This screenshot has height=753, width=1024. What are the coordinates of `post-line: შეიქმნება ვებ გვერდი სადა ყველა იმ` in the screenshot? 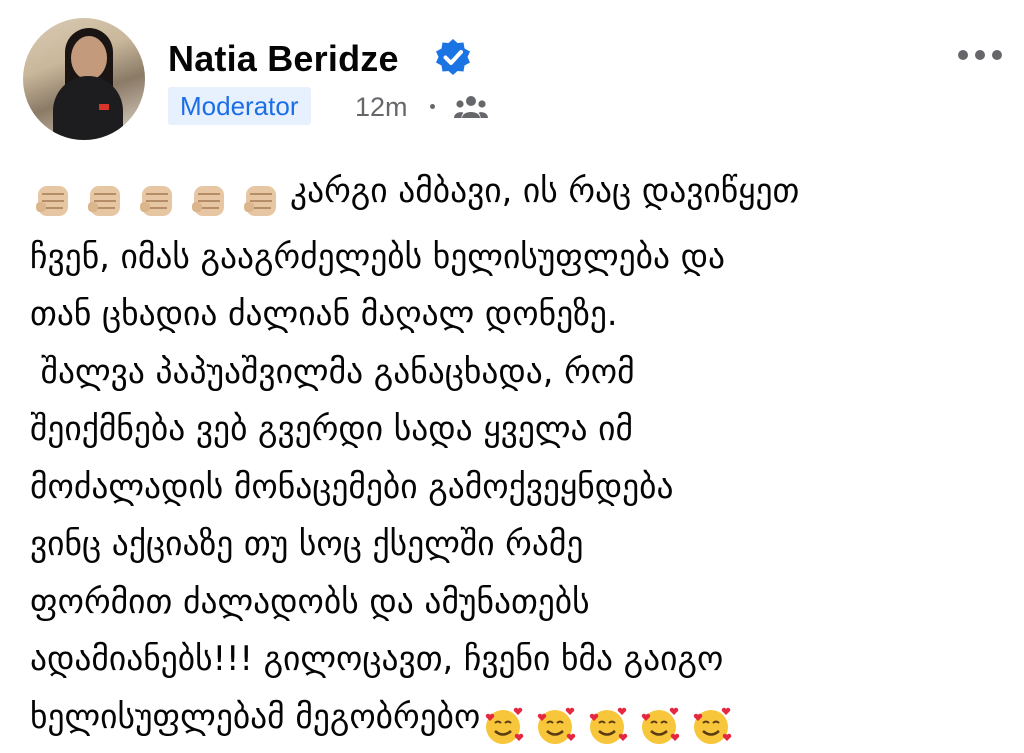 It's located at (331, 428).